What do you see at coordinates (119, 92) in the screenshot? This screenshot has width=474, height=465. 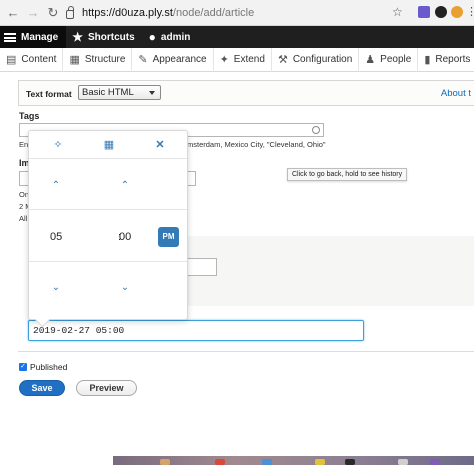 I see `text-format-select: Basic HTML` at bounding box center [119, 92].